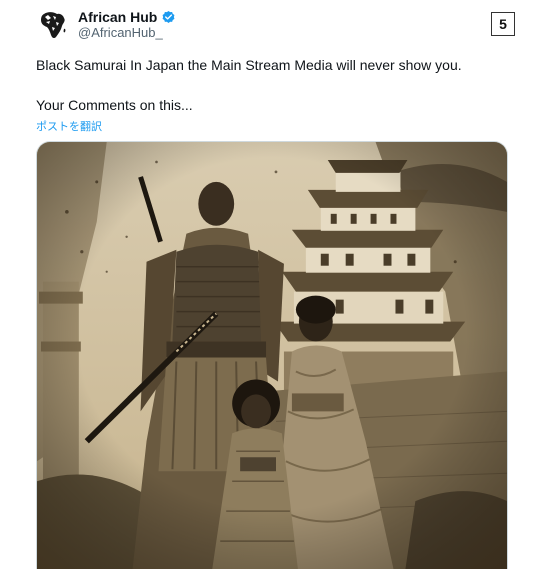  I want to click on tweet-header: African Hub @AfricanHub_, so click(106, 25).